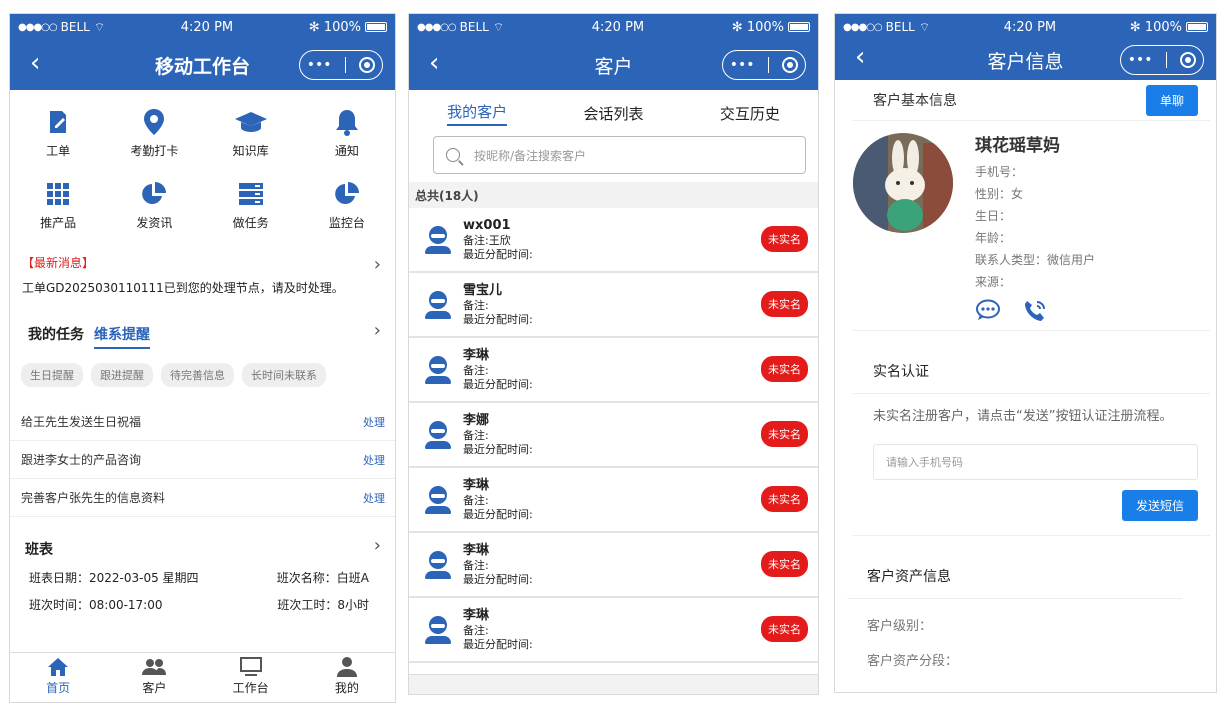 The height and width of the screenshot is (709, 1227). Describe the element at coordinates (347, 142) in the screenshot. I see `grid-item-notice: 通知` at that location.